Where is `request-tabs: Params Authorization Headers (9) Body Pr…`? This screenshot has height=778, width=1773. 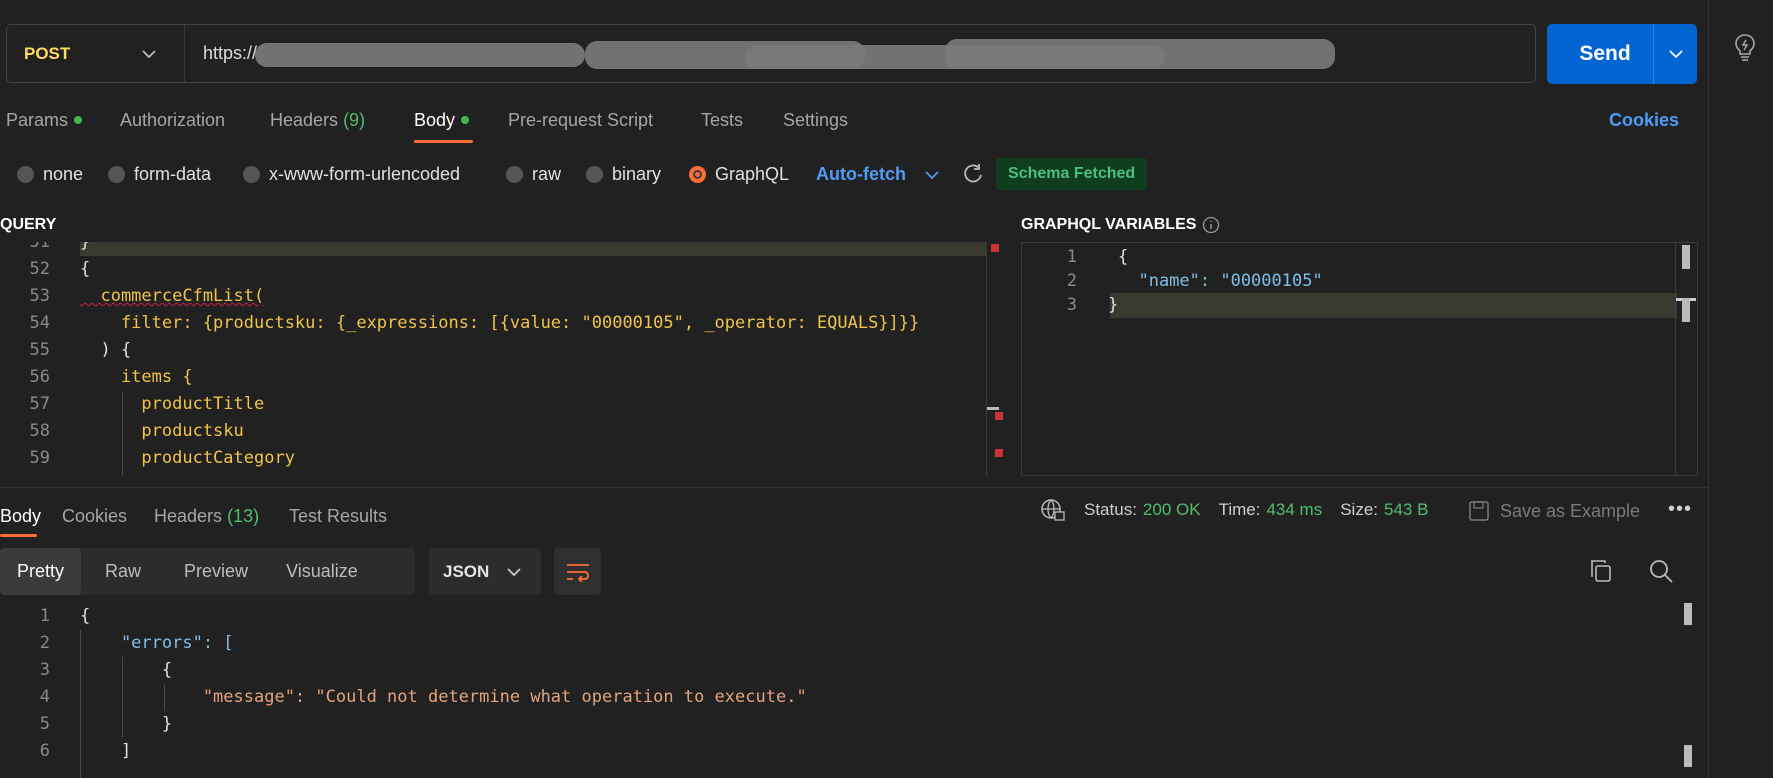
request-tabs: Params Authorization Headers (9) Body Pr… is located at coordinates (850, 124).